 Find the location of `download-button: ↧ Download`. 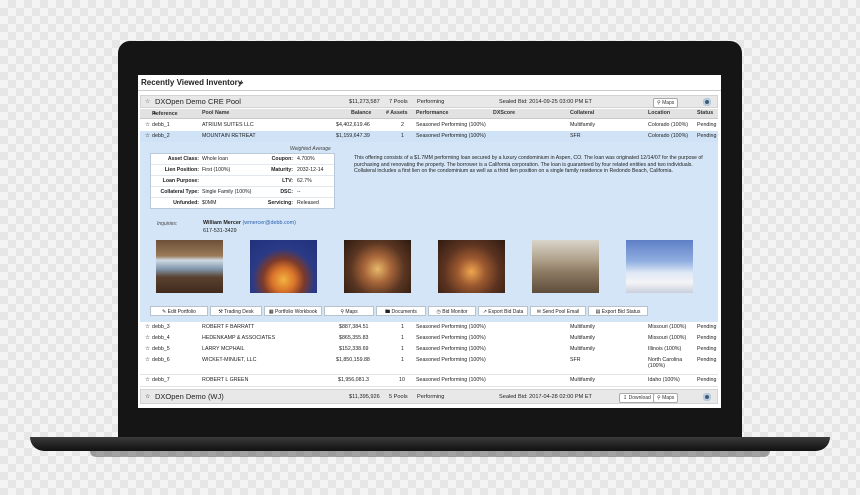

download-button: ↧ Download is located at coordinates (637, 398).